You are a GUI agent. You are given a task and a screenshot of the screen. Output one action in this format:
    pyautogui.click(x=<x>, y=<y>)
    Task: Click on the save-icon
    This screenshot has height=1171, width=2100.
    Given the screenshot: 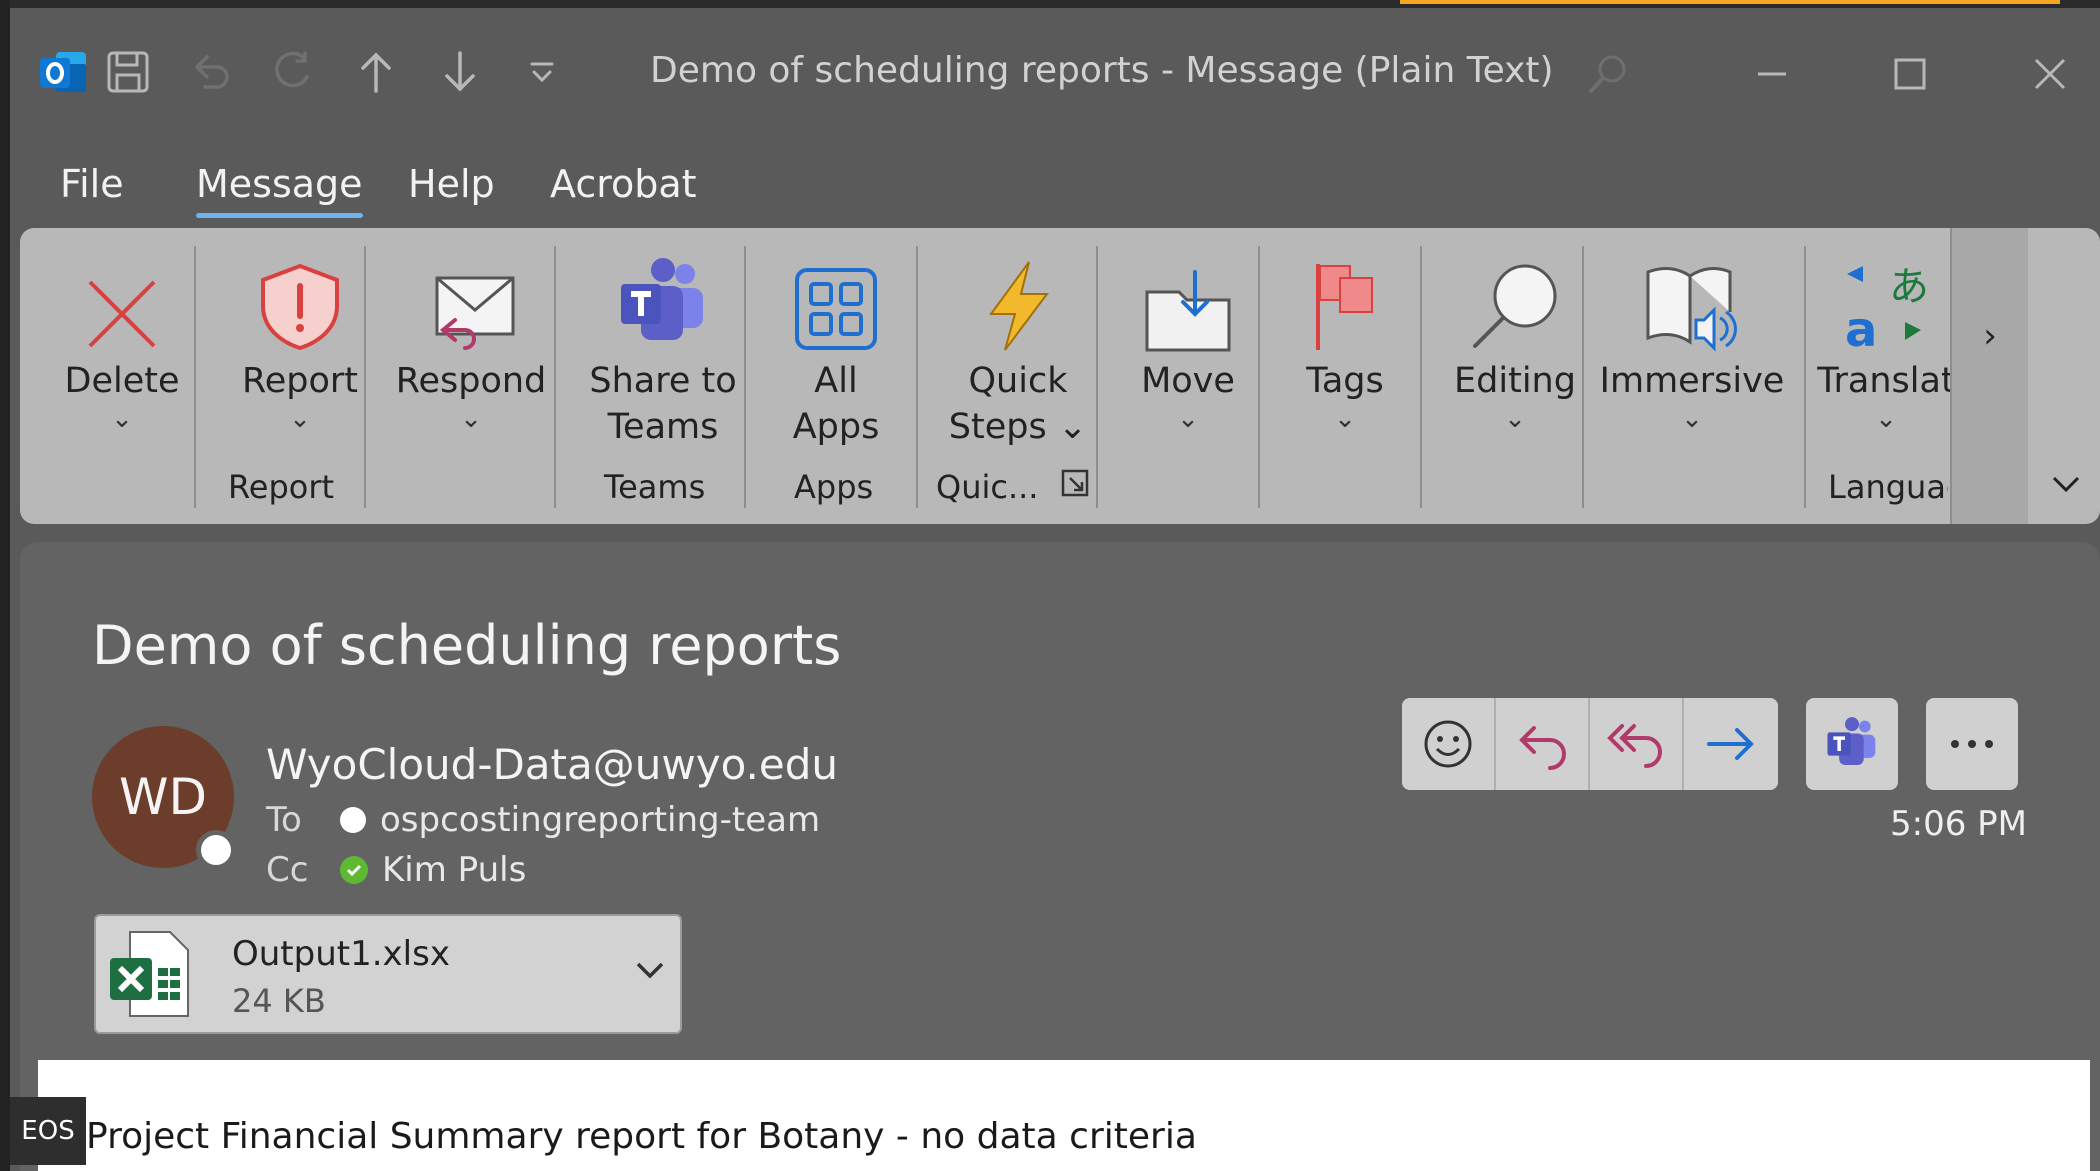 What is the action you would take?
    pyautogui.click(x=128, y=72)
    